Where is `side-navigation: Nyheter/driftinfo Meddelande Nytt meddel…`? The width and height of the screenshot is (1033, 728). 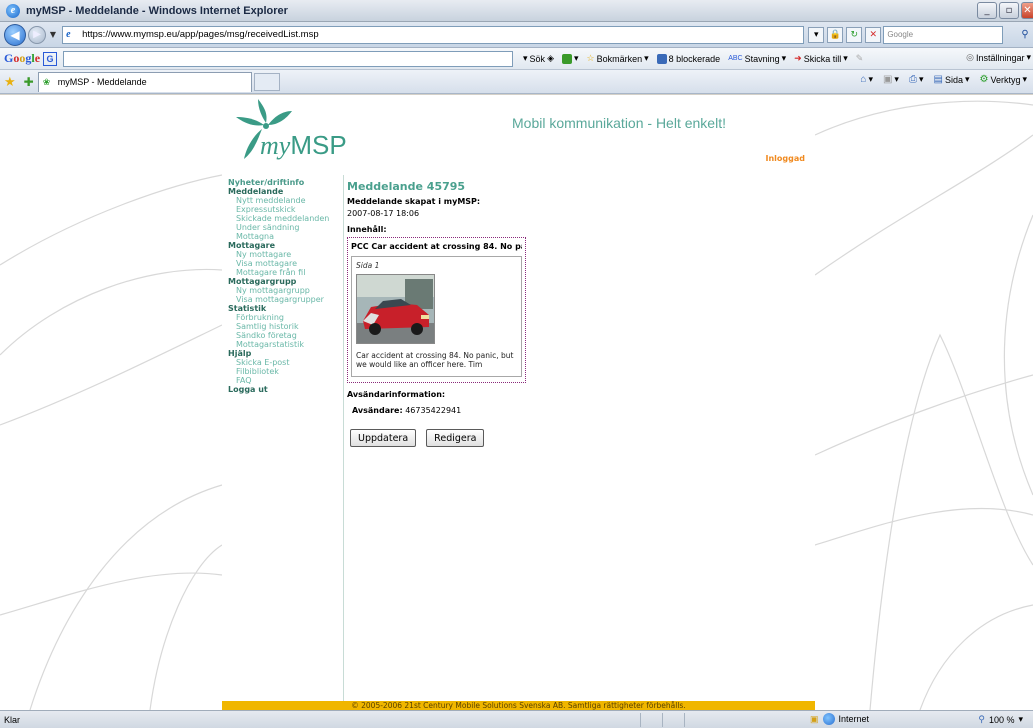 side-navigation: Nyheter/driftinfo Meddelande Nytt meddel… is located at coordinates (283, 286).